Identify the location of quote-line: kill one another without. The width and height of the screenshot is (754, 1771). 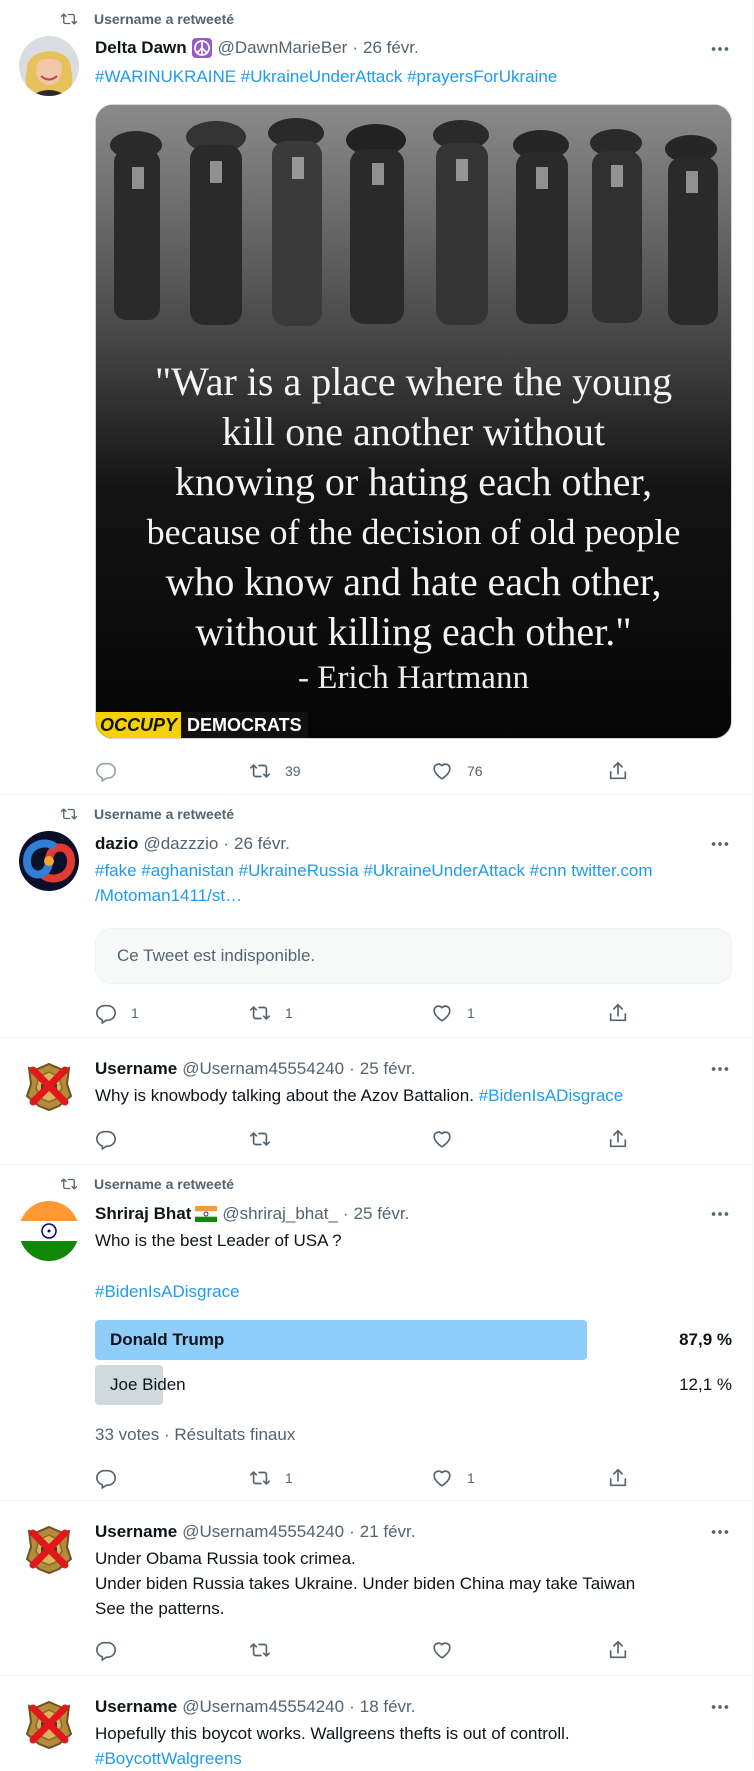
(413, 431).